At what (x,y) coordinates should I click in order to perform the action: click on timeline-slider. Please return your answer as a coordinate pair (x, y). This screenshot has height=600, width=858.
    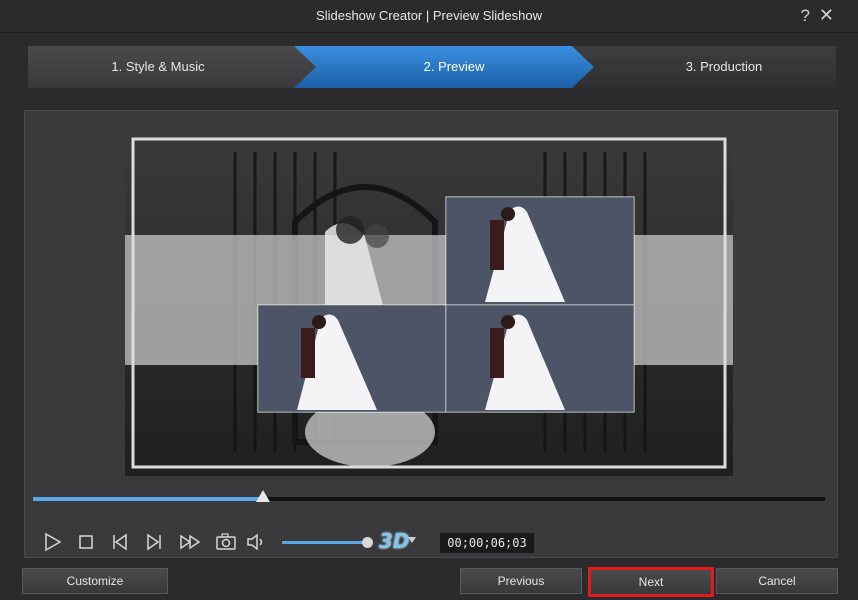
    Looking at the image, I should click on (429, 496).